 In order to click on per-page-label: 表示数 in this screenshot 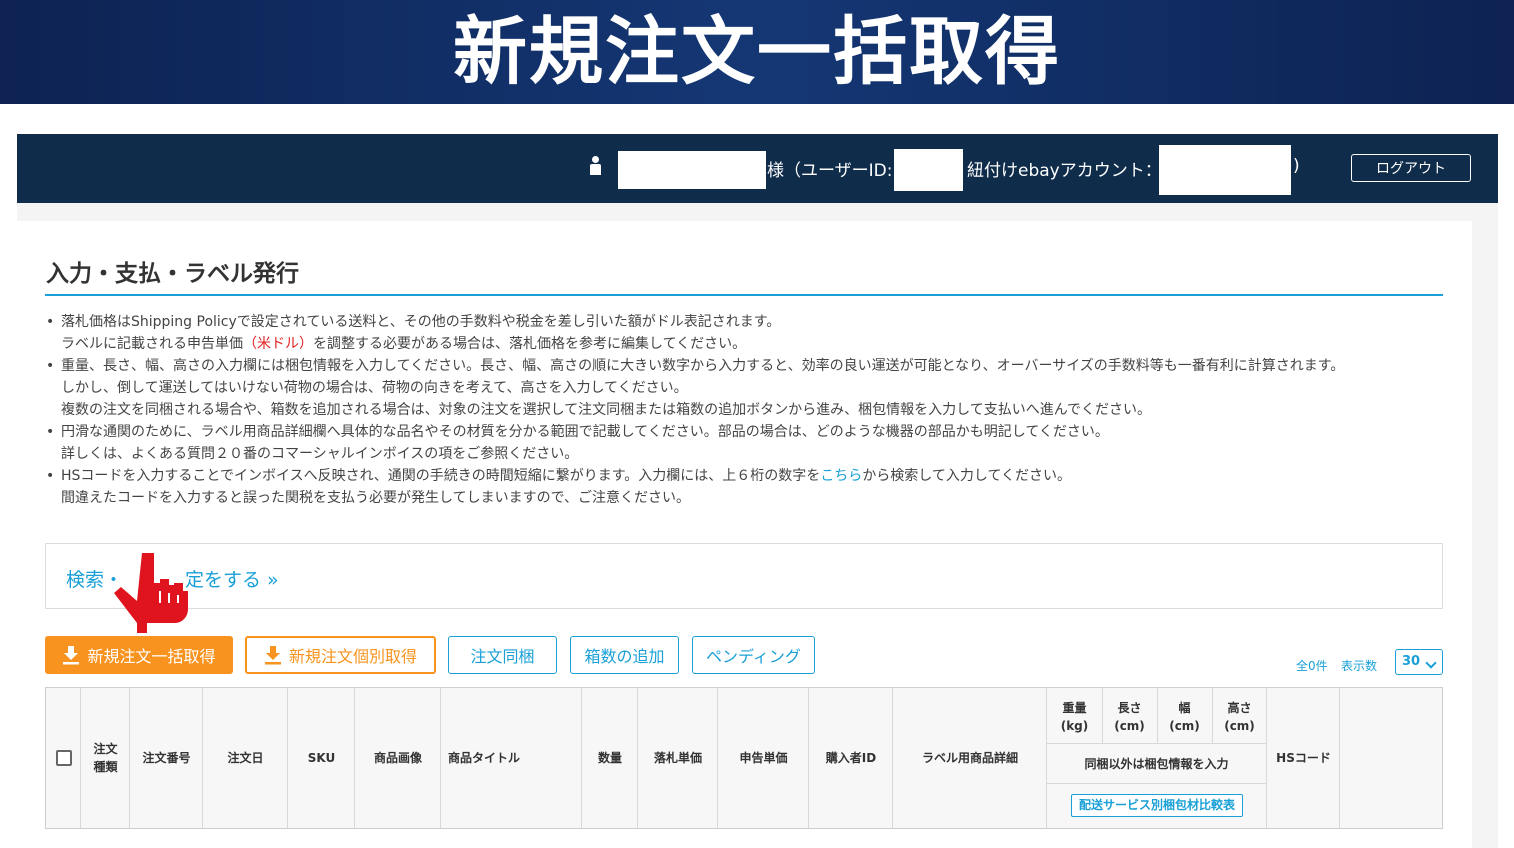, I will do `click(1359, 666)`.